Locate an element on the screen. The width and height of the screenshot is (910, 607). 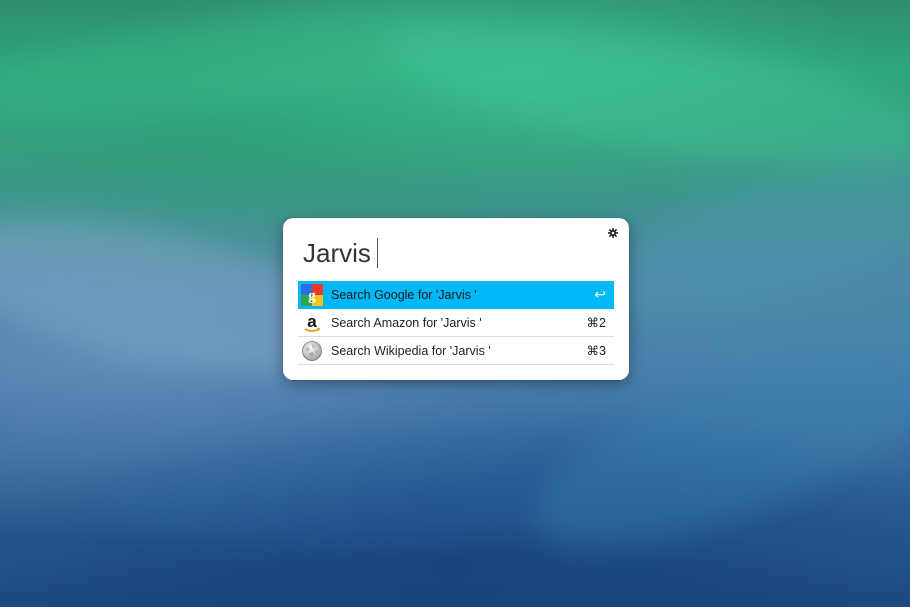
gear-icon is located at coordinates (613, 233).